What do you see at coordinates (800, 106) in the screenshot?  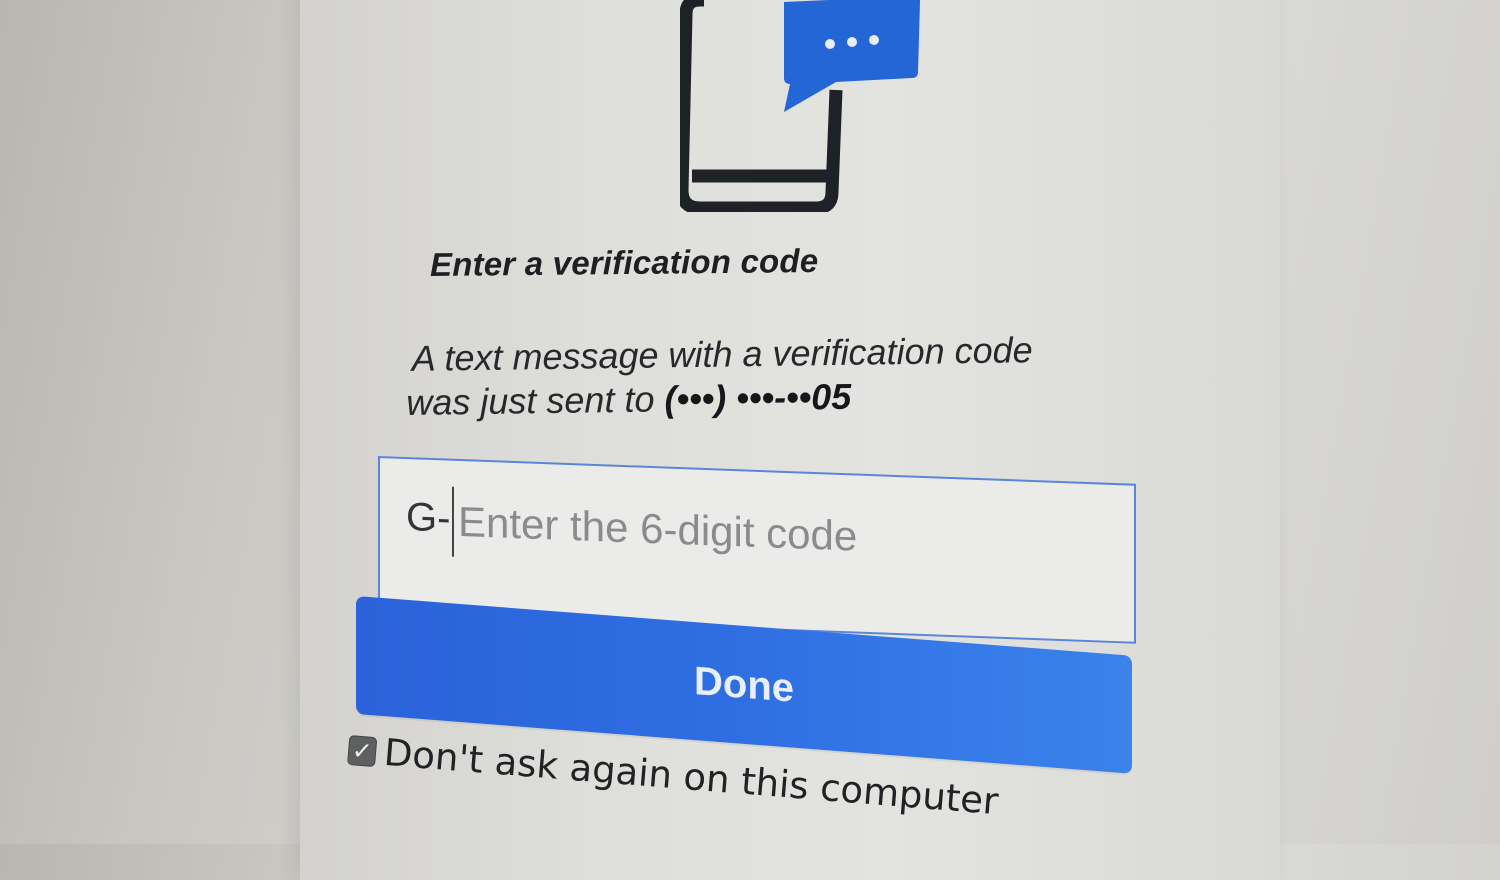 I see `phone-with-message-bubble-icon` at bounding box center [800, 106].